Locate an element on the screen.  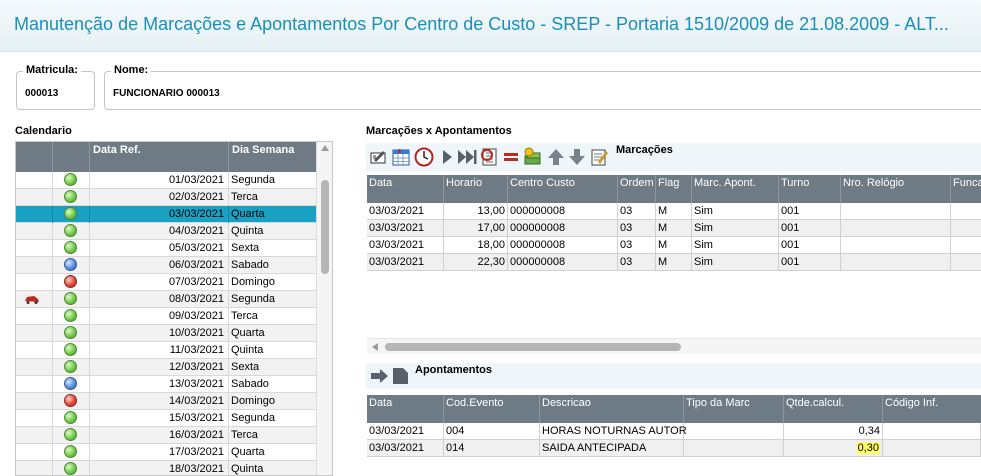
cell-ordem: 03 is located at coordinates (637, 262).